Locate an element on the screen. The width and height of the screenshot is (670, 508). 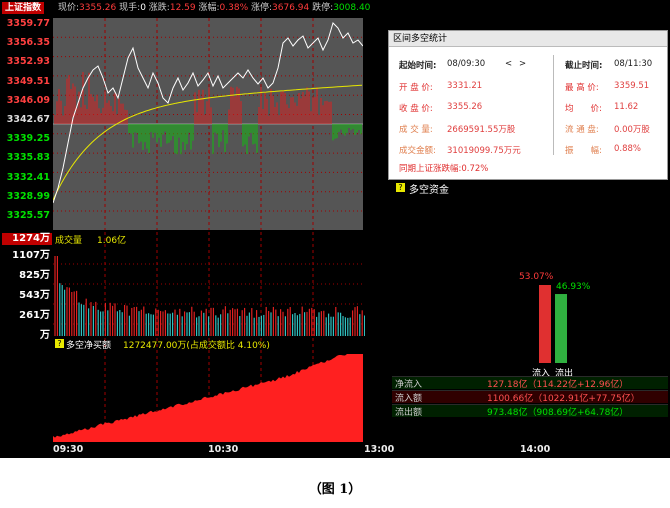
fund-row-label: 流入额 is located at coordinates (409, 399).